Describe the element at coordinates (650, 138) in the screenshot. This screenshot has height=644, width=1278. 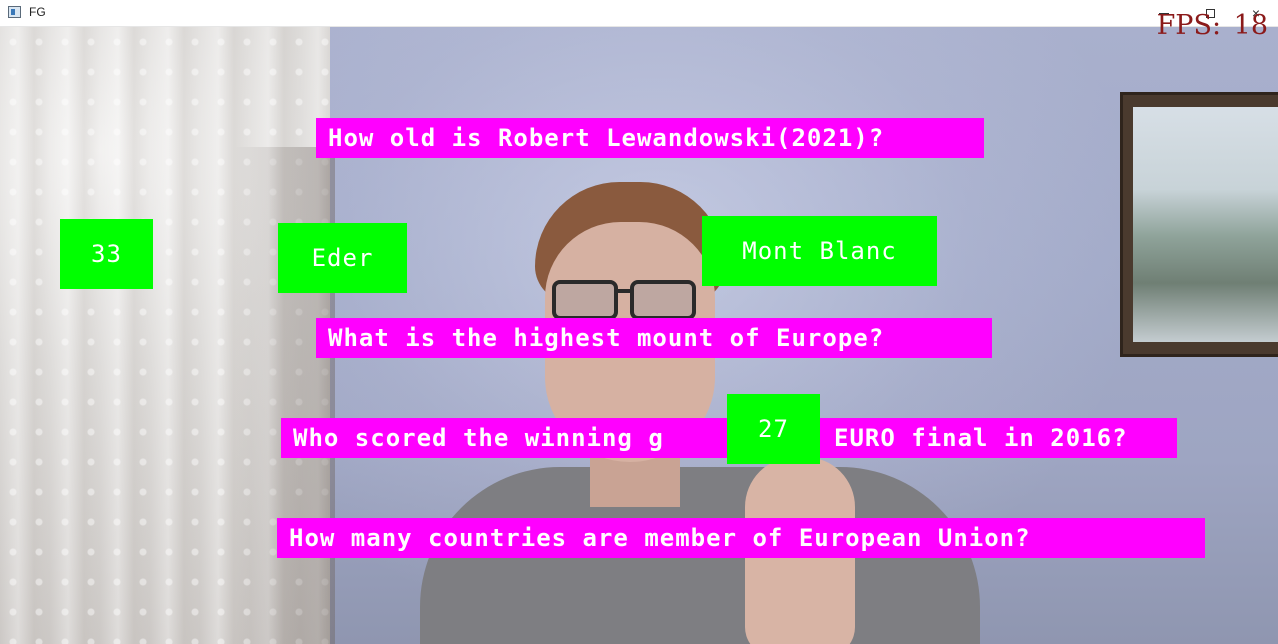
I see `question-lewandowski-age: How old is Robert Lewandowski(2021)?` at that location.